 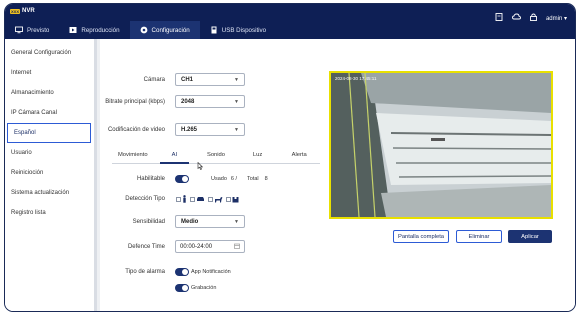 I want to click on sensitivity-select: Medio ▼, so click(x=210, y=221).